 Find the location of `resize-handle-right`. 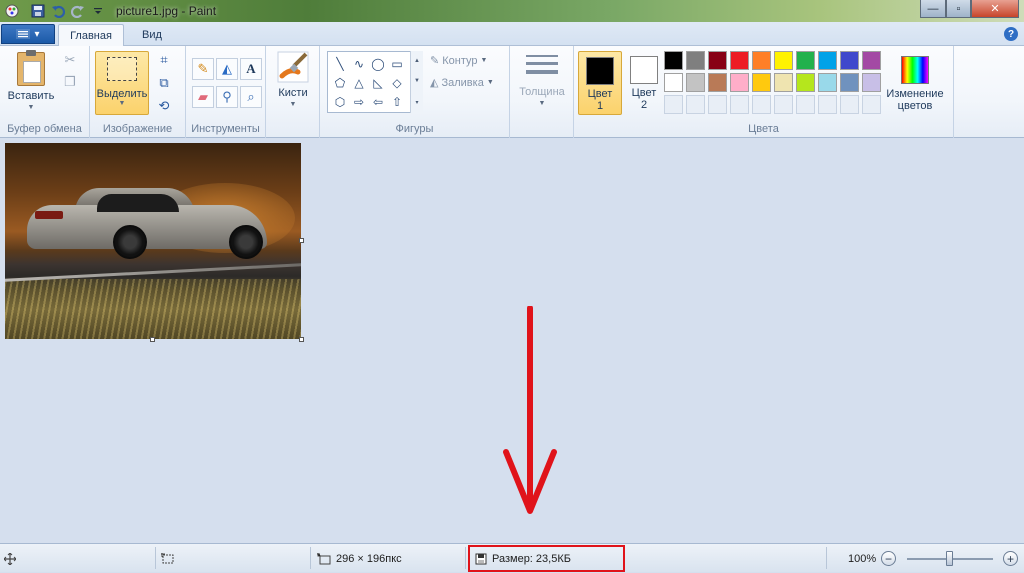

resize-handle-right is located at coordinates (301, 240).